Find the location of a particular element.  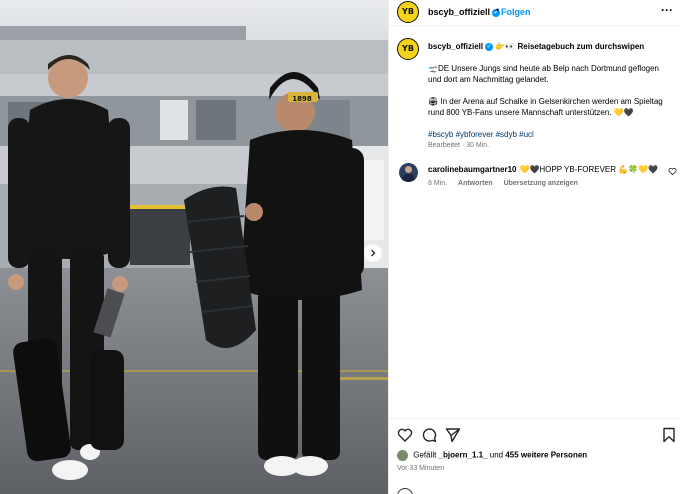

avatar-initials: YB is located at coordinates (408, 11).